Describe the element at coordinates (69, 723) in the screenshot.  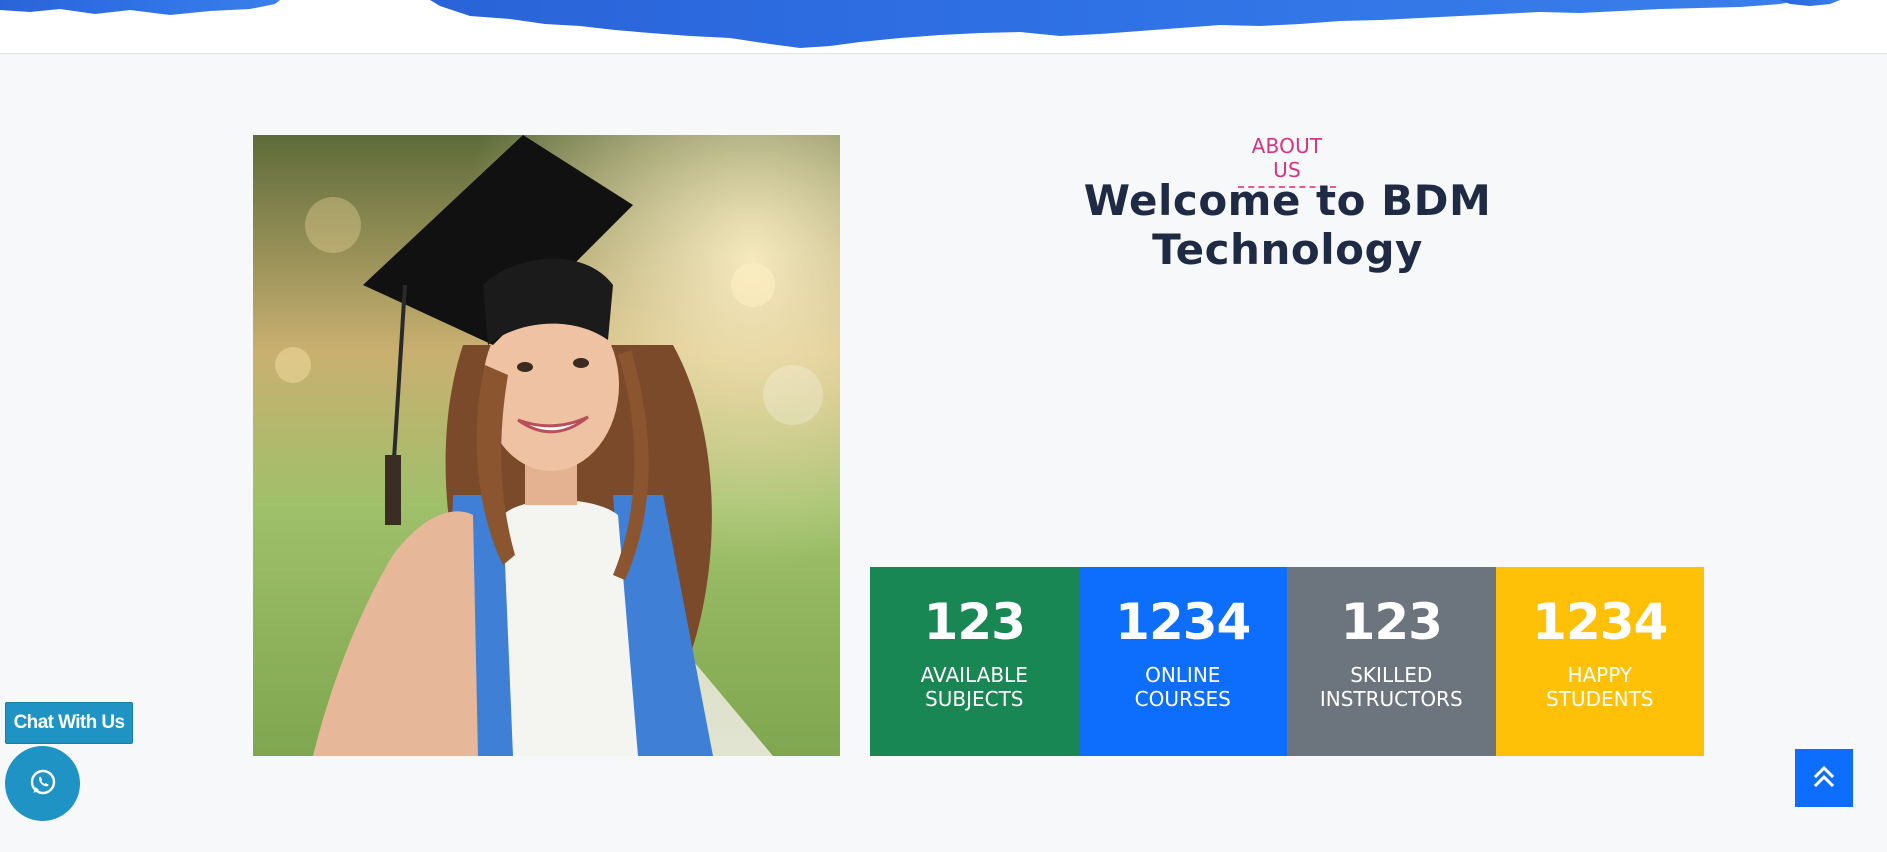
I see `chat-with-us-button: Chat With Us` at that location.